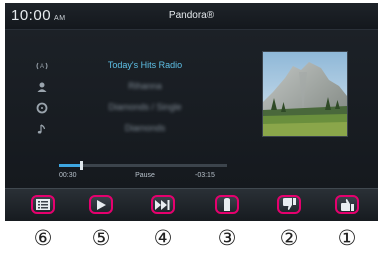 The height and width of the screenshot is (255, 383). What do you see at coordinates (43, 238) in the screenshot?
I see `callout-6: ⑥` at bounding box center [43, 238].